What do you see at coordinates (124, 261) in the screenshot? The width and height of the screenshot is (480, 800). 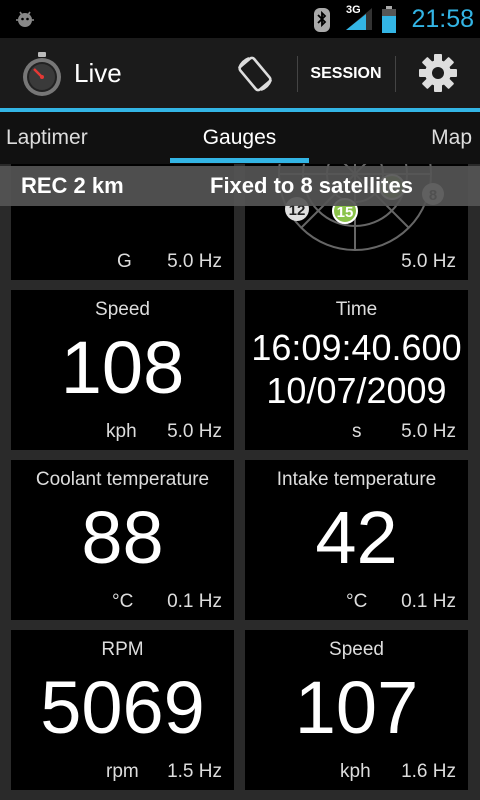 I see `gauge-unit: G` at bounding box center [124, 261].